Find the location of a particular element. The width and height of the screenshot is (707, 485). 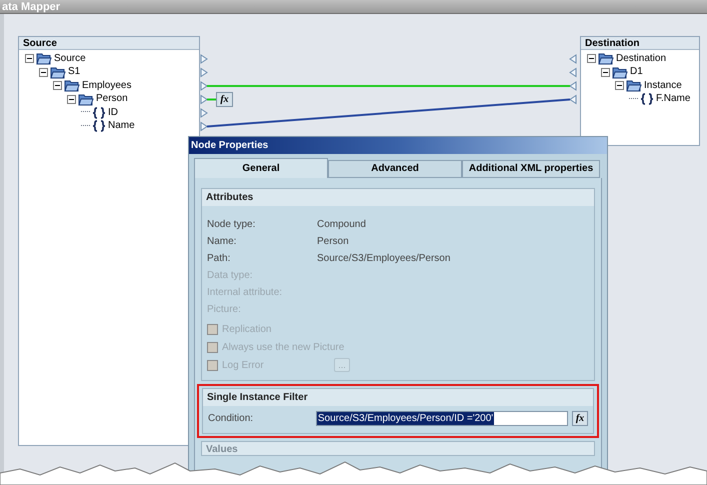

tree-node-label: Name is located at coordinates (121, 126).